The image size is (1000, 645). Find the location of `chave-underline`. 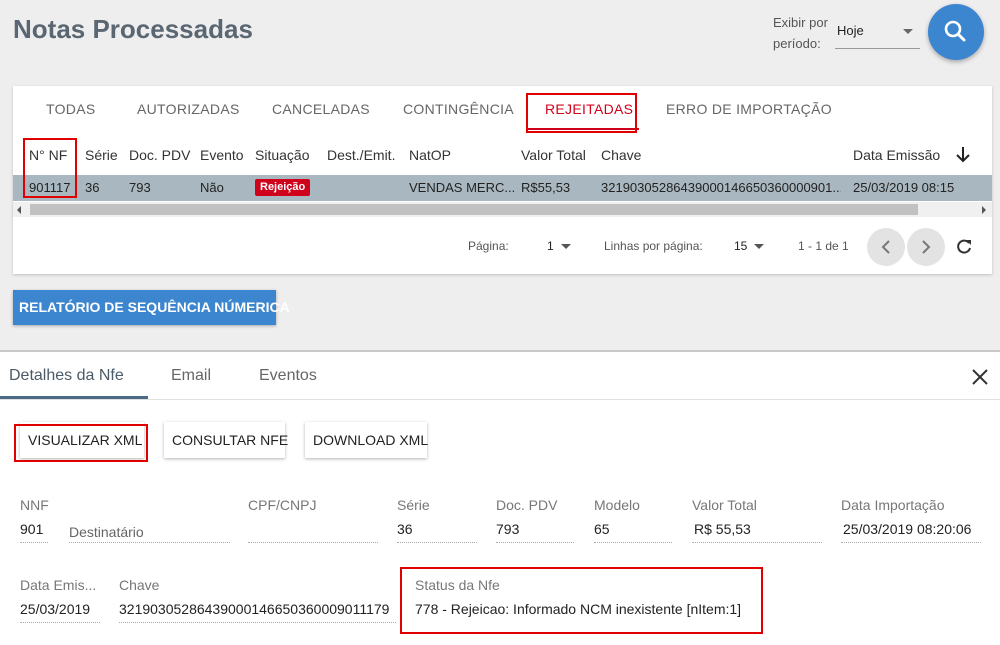

chave-underline is located at coordinates (257, 622).